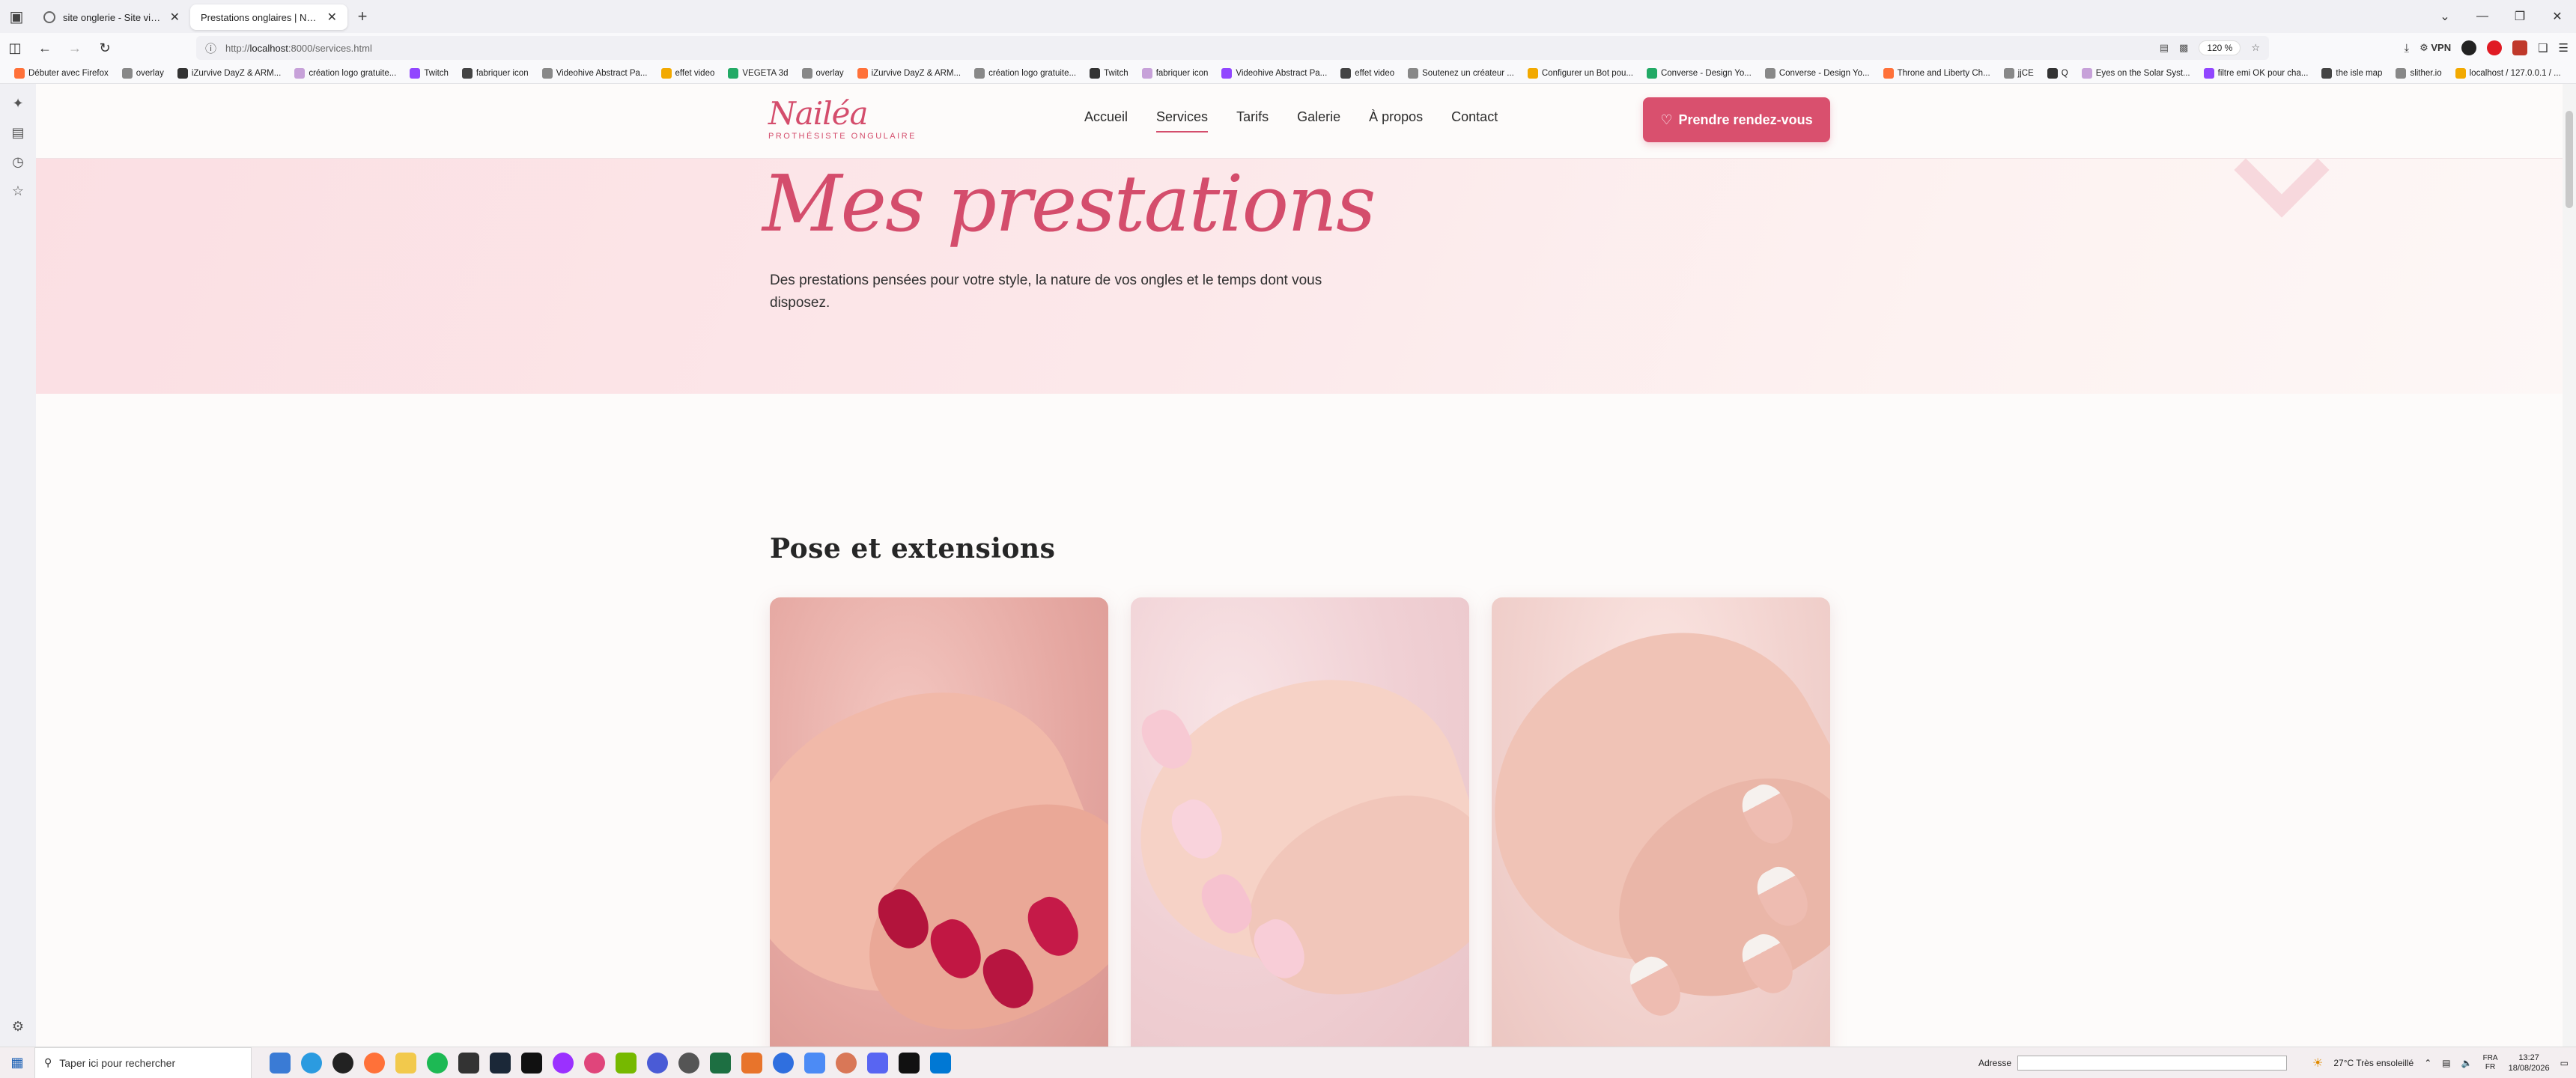 Image resolution: width=2576 pixels, height=1078 pixels. What do you see at coordinates (2495, 47) in the screenshot?
I see `adblock-extension-icon` at bounding box center [2495, 47].